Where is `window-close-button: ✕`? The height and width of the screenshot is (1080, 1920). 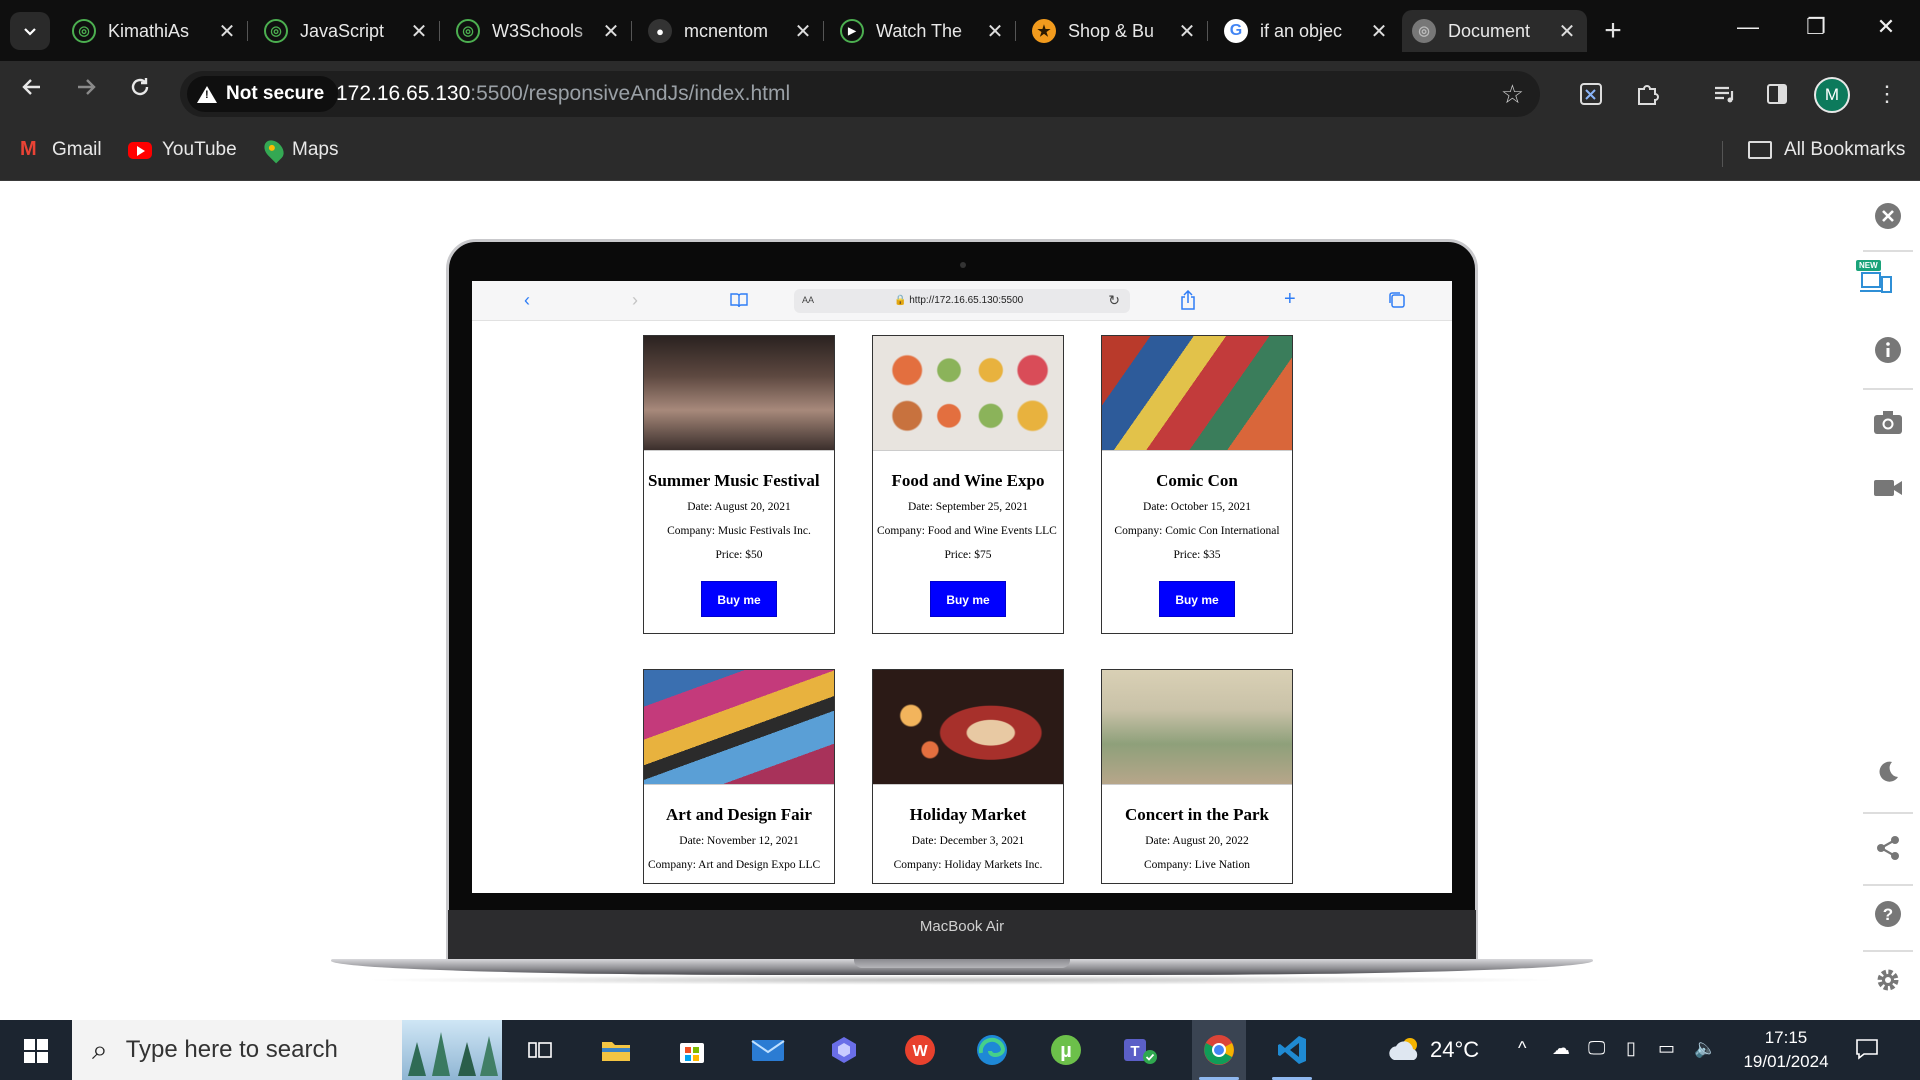 window-close-button: ✕ is located at coordinates (1886, 27).